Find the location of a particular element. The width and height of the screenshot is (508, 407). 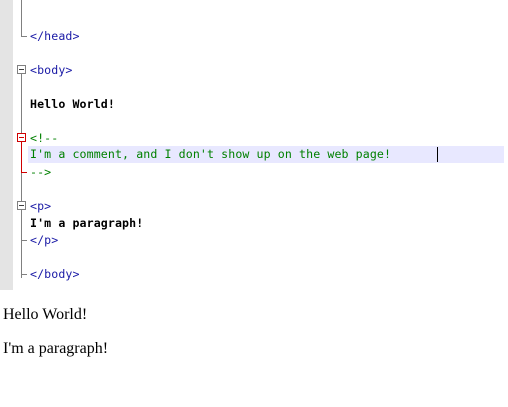

fold-end-marker-active is located at coordinates (24, 172).